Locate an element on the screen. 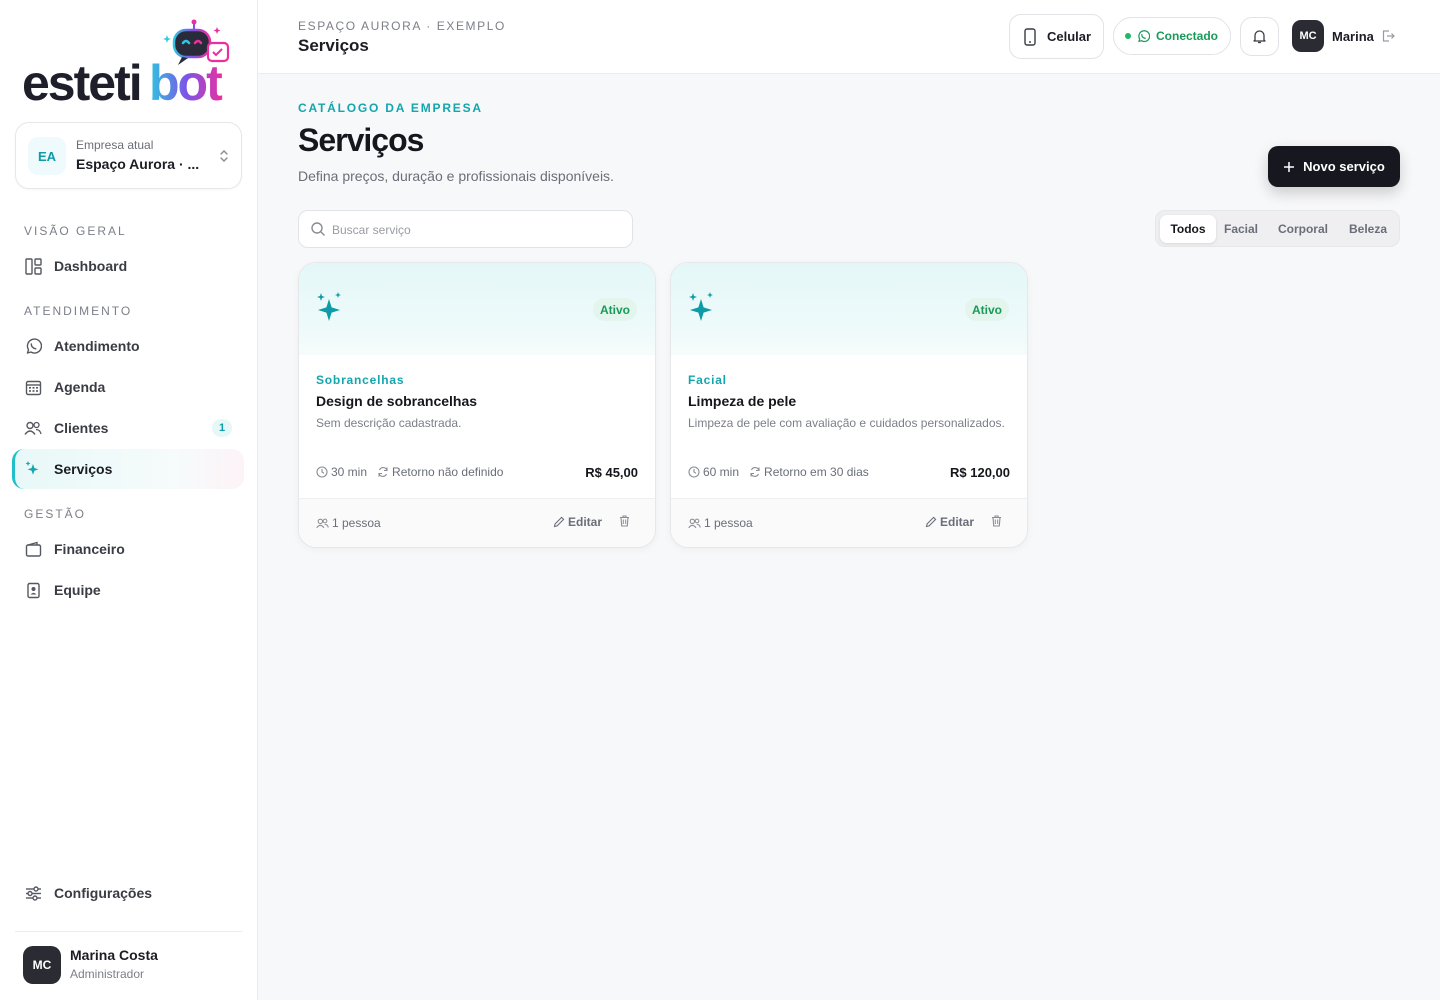 This screenshot has height=1000, width=1440. card-footer: 1 pessoa Editar is located at coordinates (477, 522).